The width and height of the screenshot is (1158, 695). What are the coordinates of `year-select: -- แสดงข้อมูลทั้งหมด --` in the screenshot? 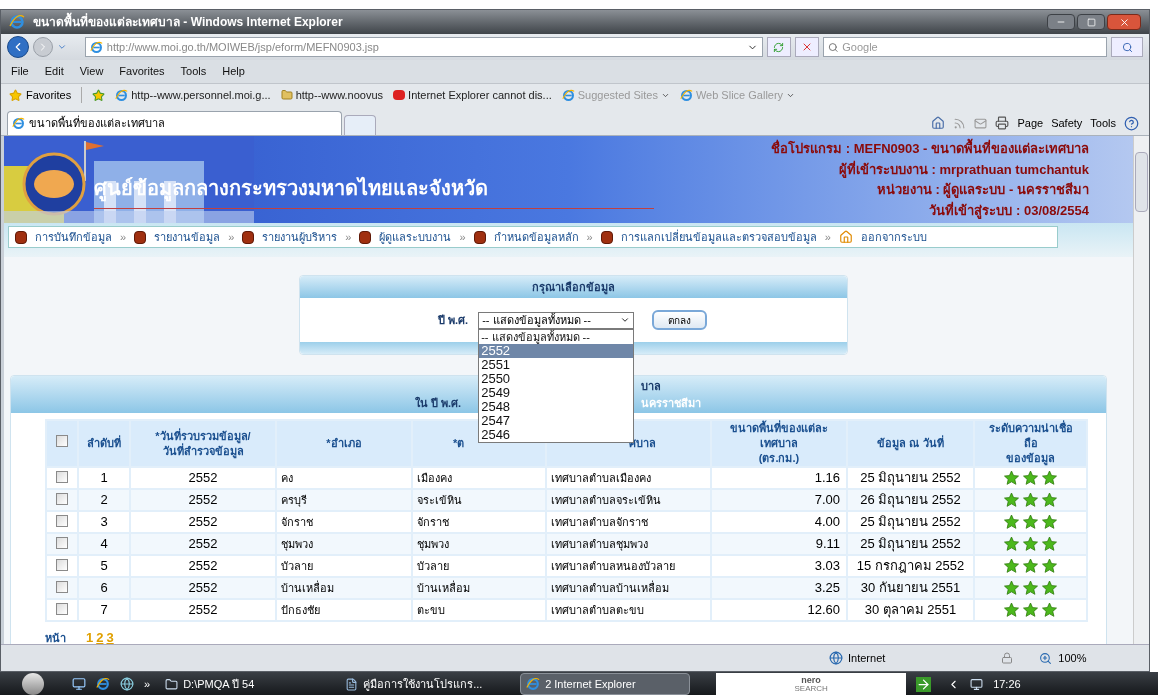 It's located at (556, 320).